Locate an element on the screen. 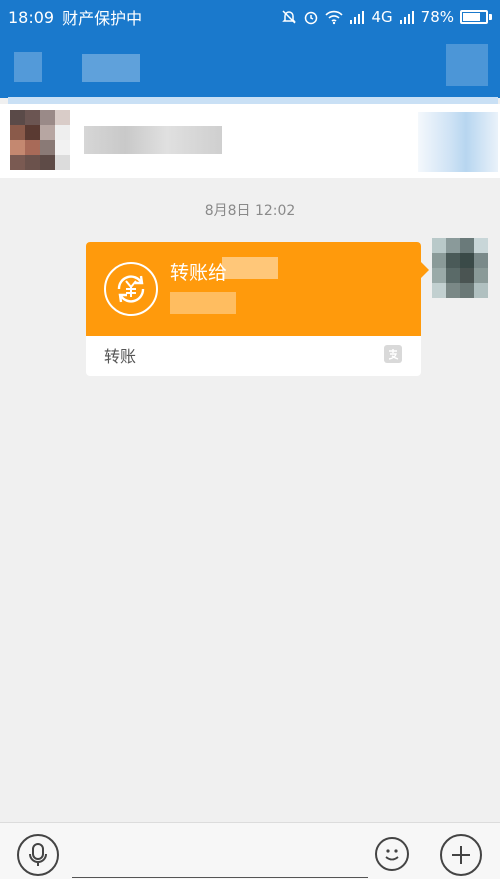 The height and width of the screenshot is (879, 500). wifi-icon is located at coordinates (334, 17).